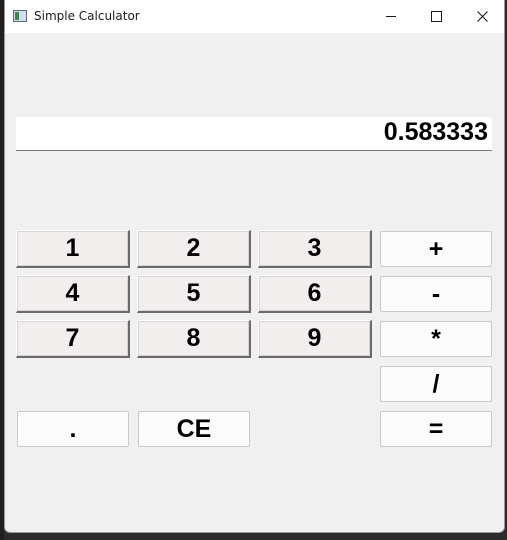 The image size is (507, 540). I want to click on digit-3-button: 3, so click(315, 249).